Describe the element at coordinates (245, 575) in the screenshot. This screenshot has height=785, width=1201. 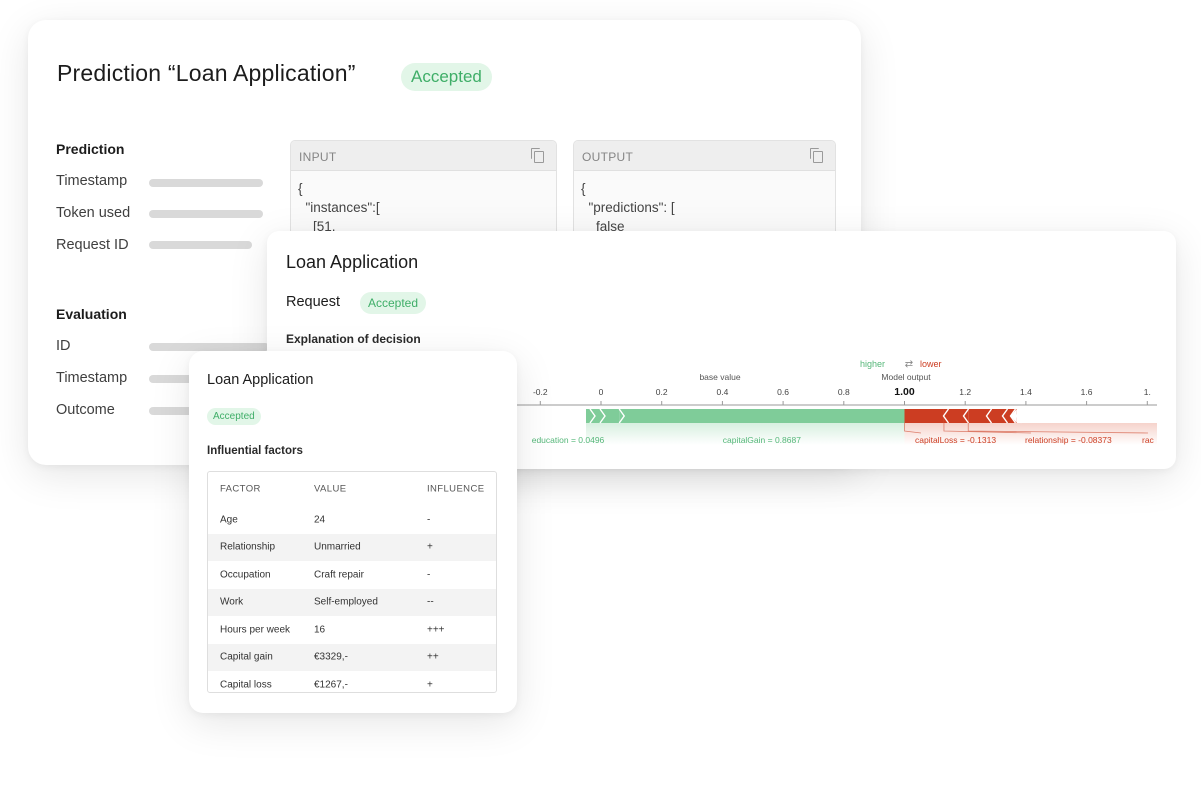
I see `factor-cell: Occupation` at that location.